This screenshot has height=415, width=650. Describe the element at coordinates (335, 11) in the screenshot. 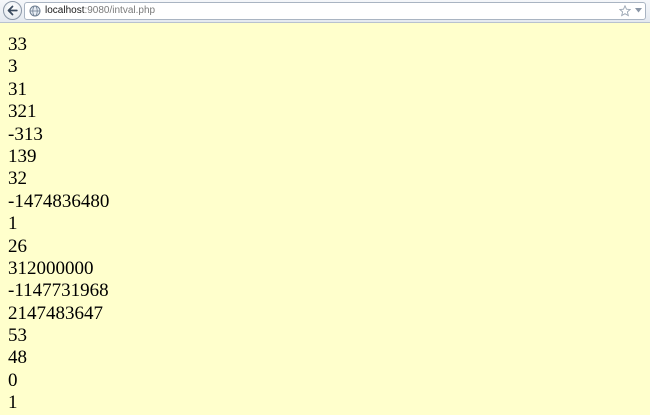

I see `address-bar: localhost:9080/intval.php` at that location.